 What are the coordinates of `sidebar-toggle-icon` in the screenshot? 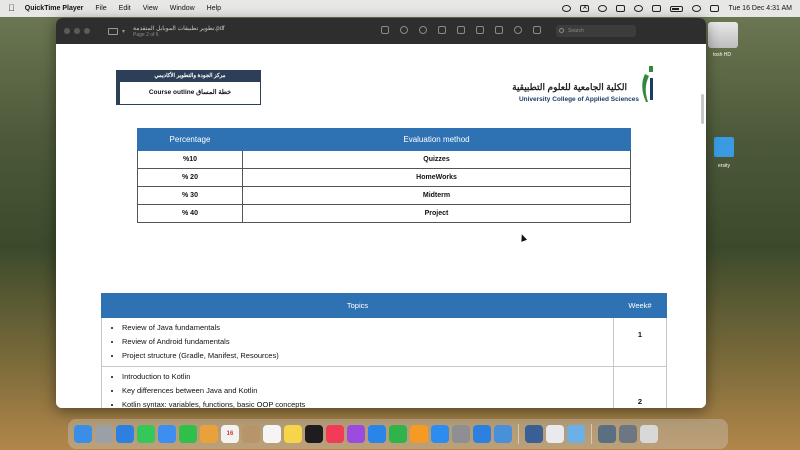 It's located at (113, 31).